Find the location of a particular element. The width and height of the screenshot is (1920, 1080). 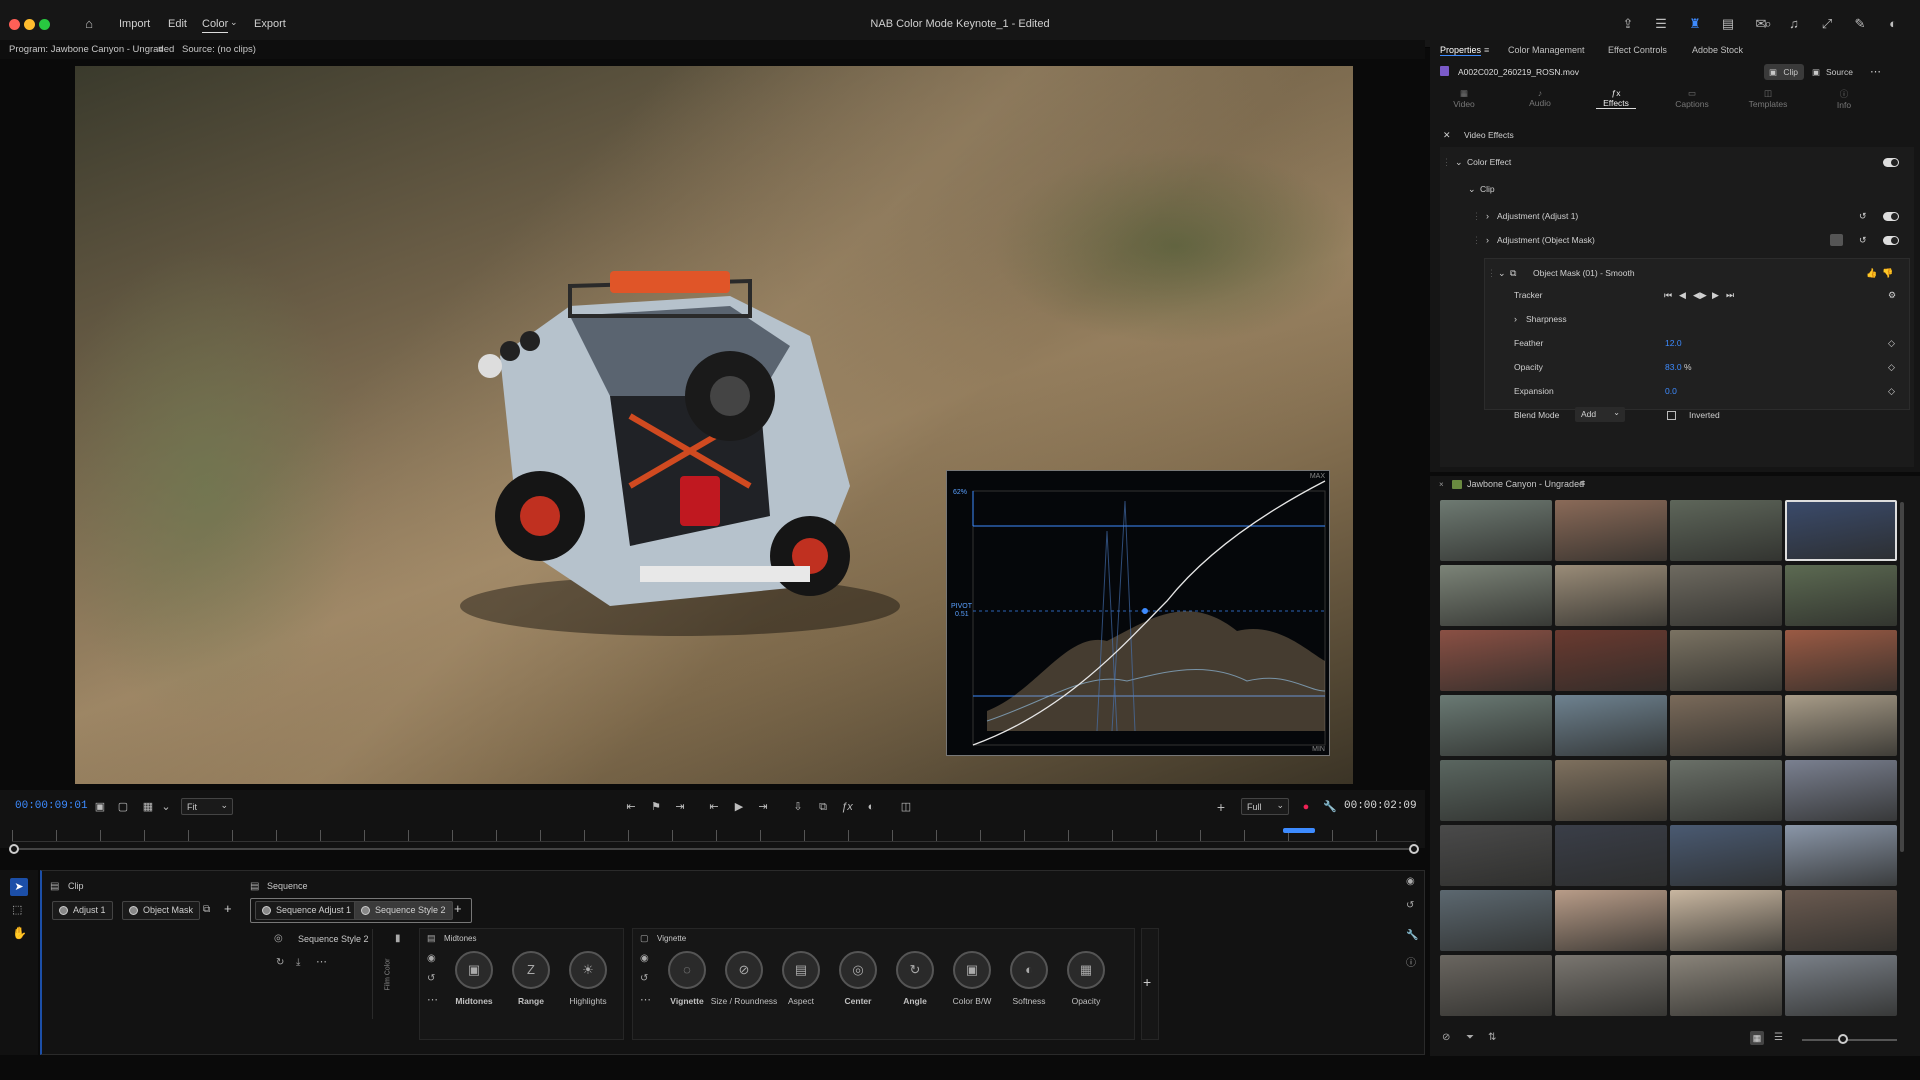

chevron-down-icon: ⌄ is located at coordinates (166, 807).